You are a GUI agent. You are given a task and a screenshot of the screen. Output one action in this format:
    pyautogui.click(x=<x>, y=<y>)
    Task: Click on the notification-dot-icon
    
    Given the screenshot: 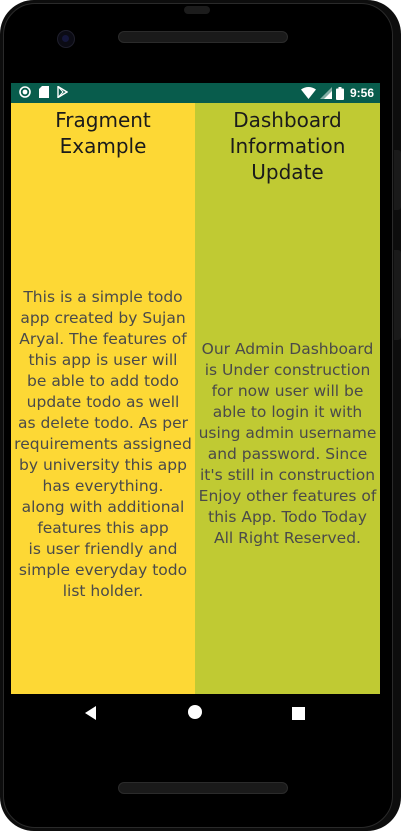 What is the action you would take?
    pyautogui.click(x=25, y=92)
    